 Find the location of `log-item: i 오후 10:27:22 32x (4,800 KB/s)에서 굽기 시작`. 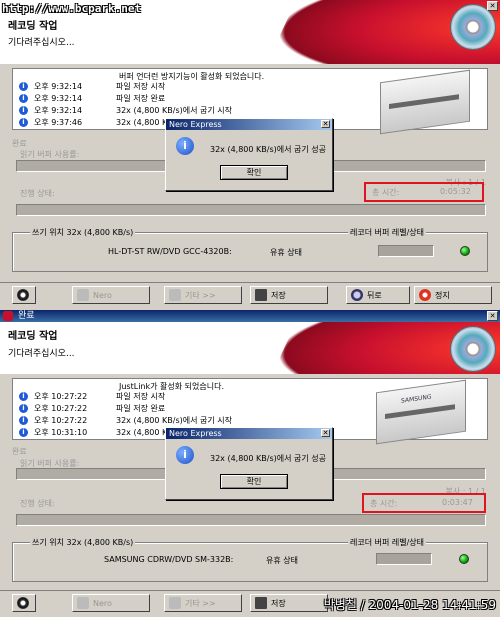

log-item: i 오후 10:27:22 32x (4,800 KB/s)에서 굽기 시작 is located at coordinates (125, 420).